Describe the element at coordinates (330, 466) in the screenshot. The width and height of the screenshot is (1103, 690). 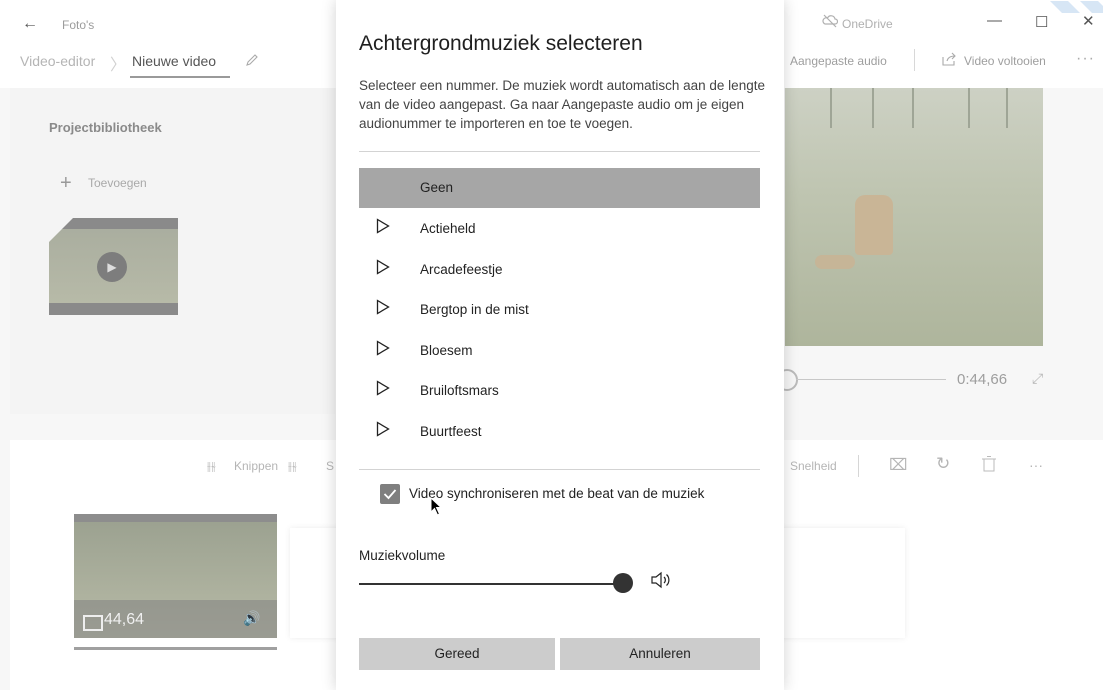
I see `split-button: S` at that location.